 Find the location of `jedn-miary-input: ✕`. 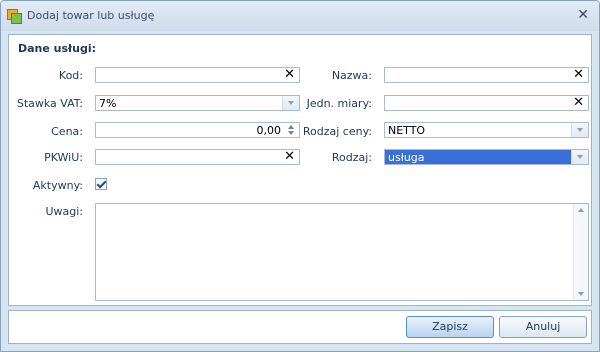

jedn-miary-input: ✕ is located at coordinates (486, 103).